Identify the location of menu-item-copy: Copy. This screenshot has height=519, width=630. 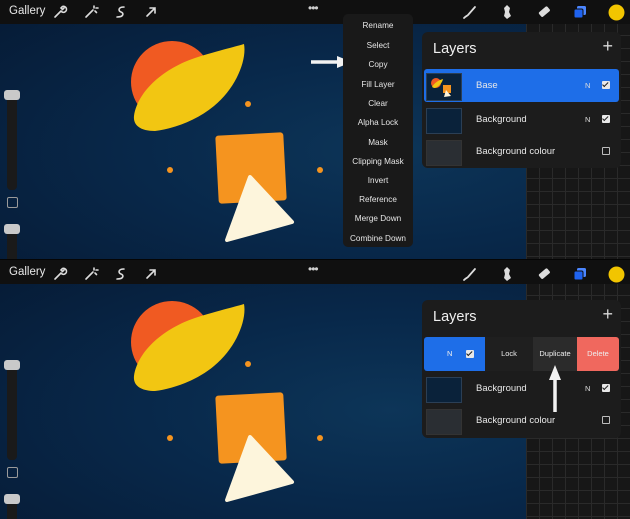
(378, 64).